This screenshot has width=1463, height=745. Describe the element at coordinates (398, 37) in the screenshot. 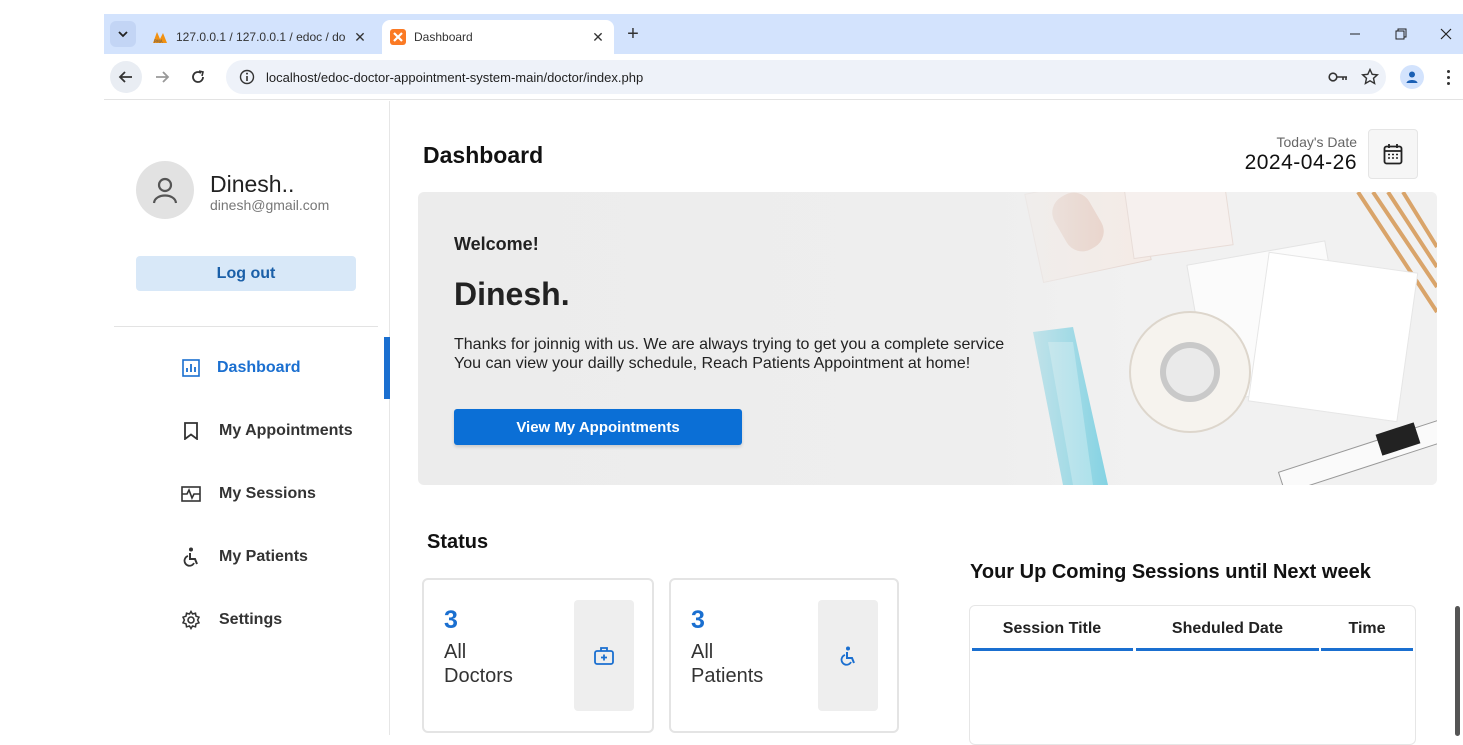

I see `xampp-icon` at that location.